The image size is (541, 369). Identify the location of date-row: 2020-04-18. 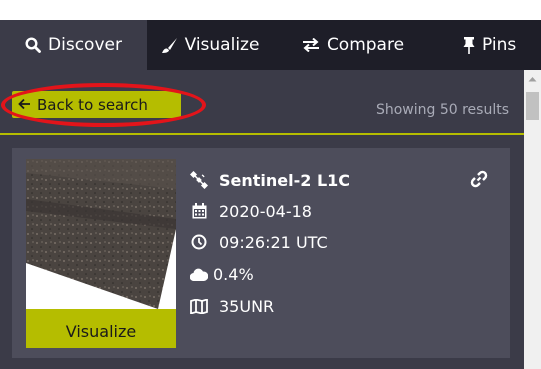
(250, 211).